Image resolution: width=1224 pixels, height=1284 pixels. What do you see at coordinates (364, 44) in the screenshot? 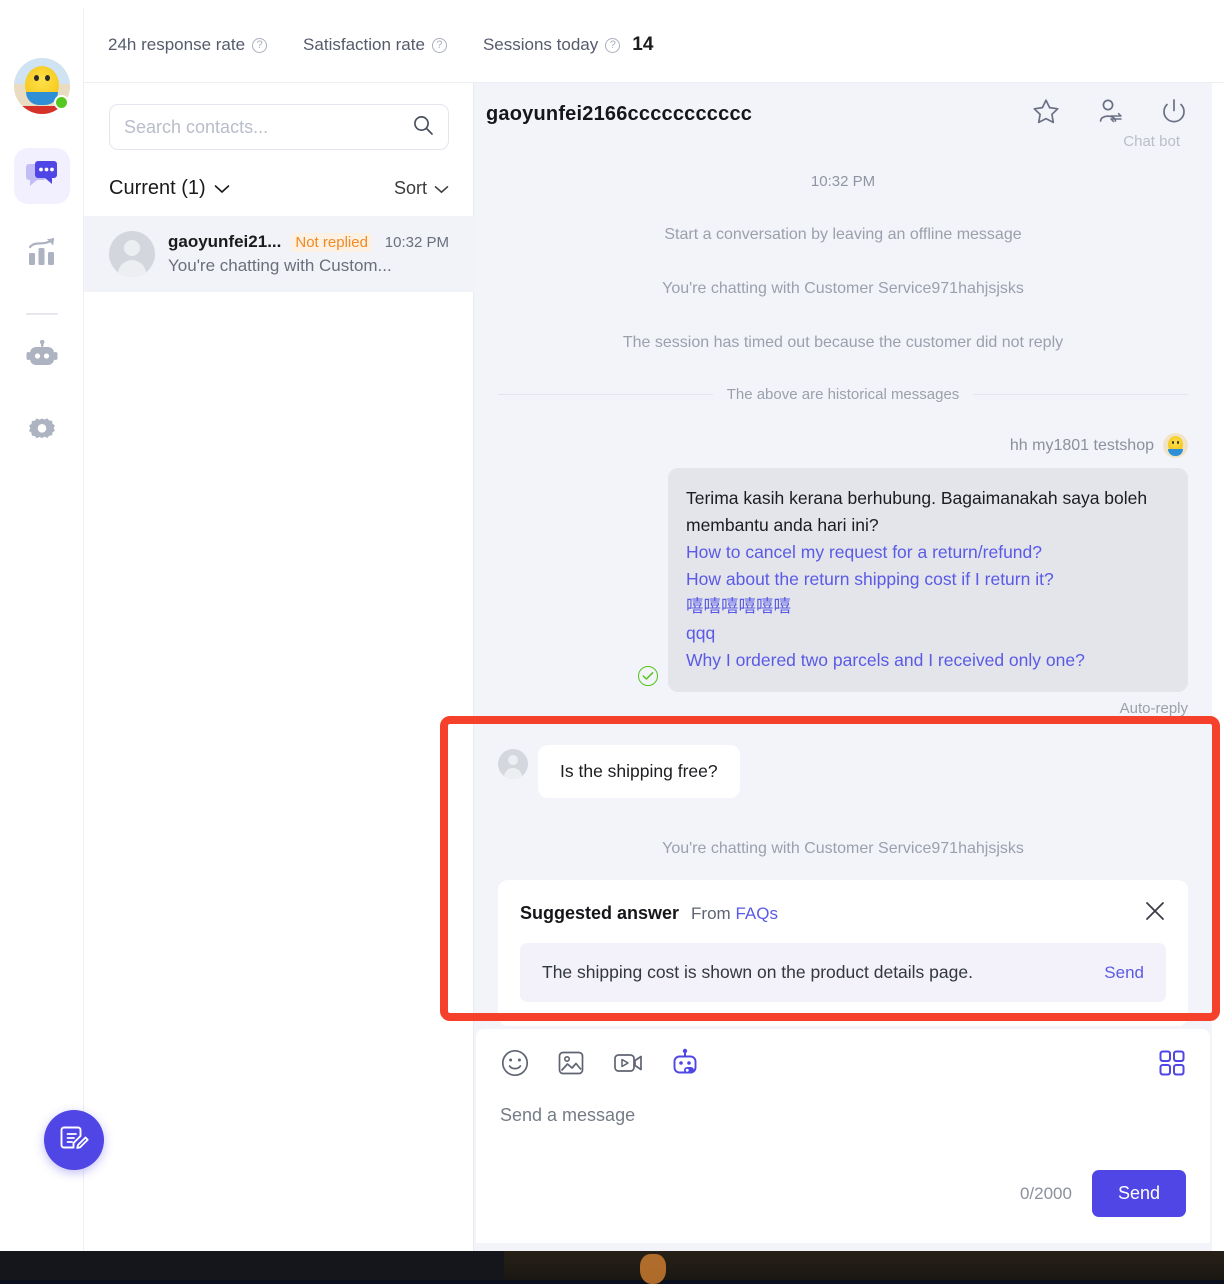
I see `metric-label: Satisfaction rate` at bounding box center [364, 44].